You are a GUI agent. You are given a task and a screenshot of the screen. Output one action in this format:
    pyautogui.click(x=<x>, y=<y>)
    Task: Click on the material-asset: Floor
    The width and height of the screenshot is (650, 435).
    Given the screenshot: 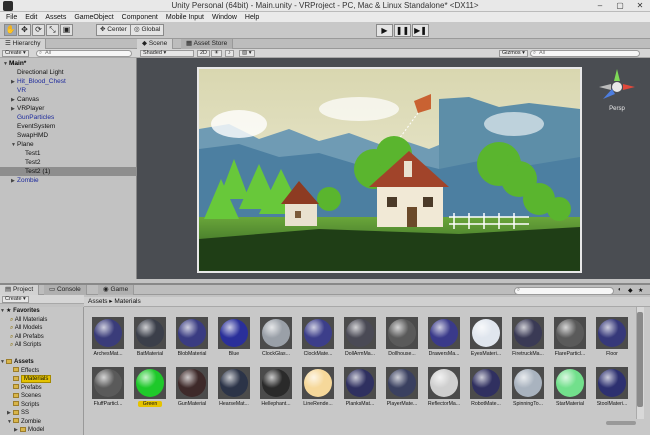 What is the action you would take?
    pyautogui.click(x=612, y=339)
    